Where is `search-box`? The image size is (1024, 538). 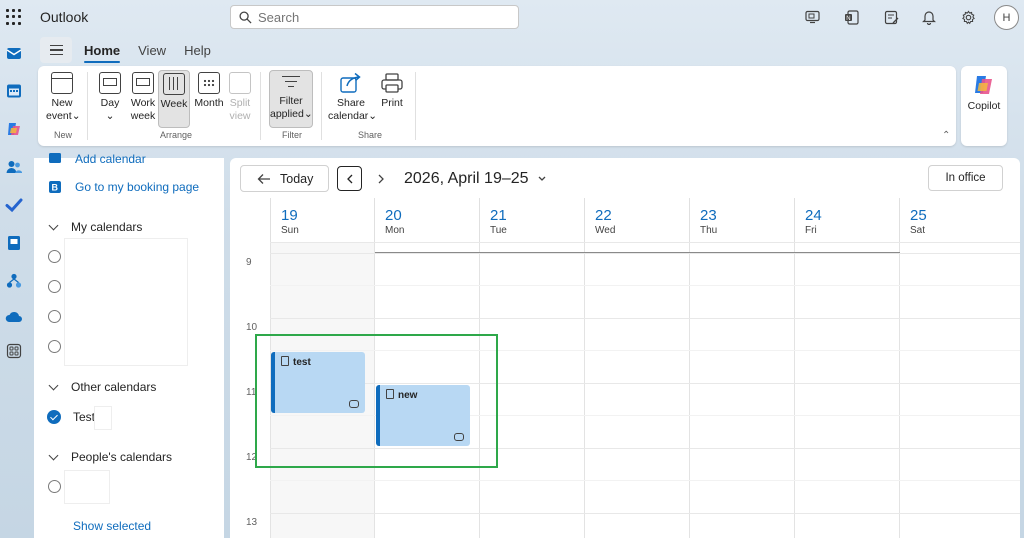
search-box is located at coordinates (374, 17).